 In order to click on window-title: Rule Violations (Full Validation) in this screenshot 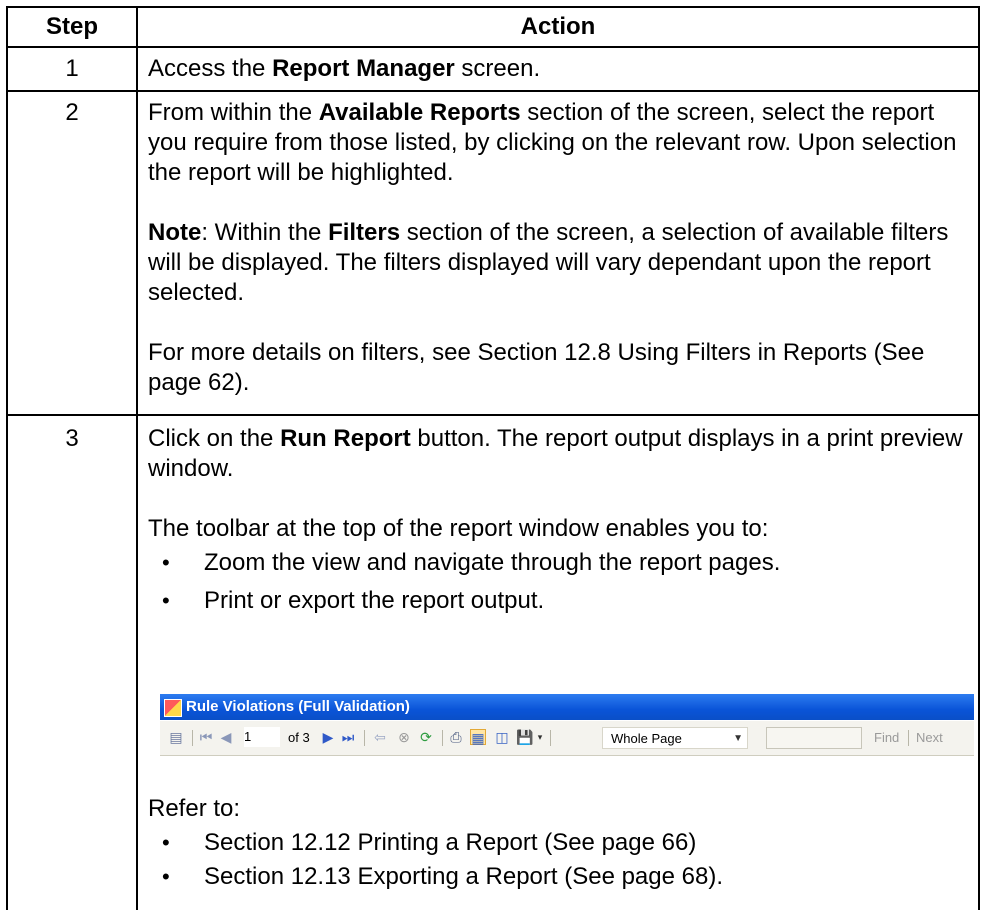, I will do `click(298, 706)`.